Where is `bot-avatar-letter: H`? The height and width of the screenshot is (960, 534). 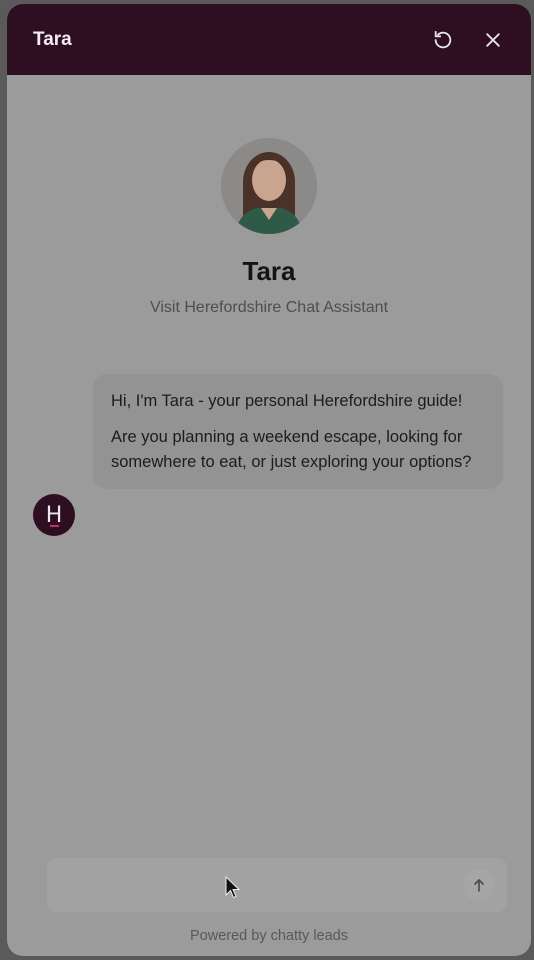
bot-avatar-letter: H is located at coordinates (54, 515).